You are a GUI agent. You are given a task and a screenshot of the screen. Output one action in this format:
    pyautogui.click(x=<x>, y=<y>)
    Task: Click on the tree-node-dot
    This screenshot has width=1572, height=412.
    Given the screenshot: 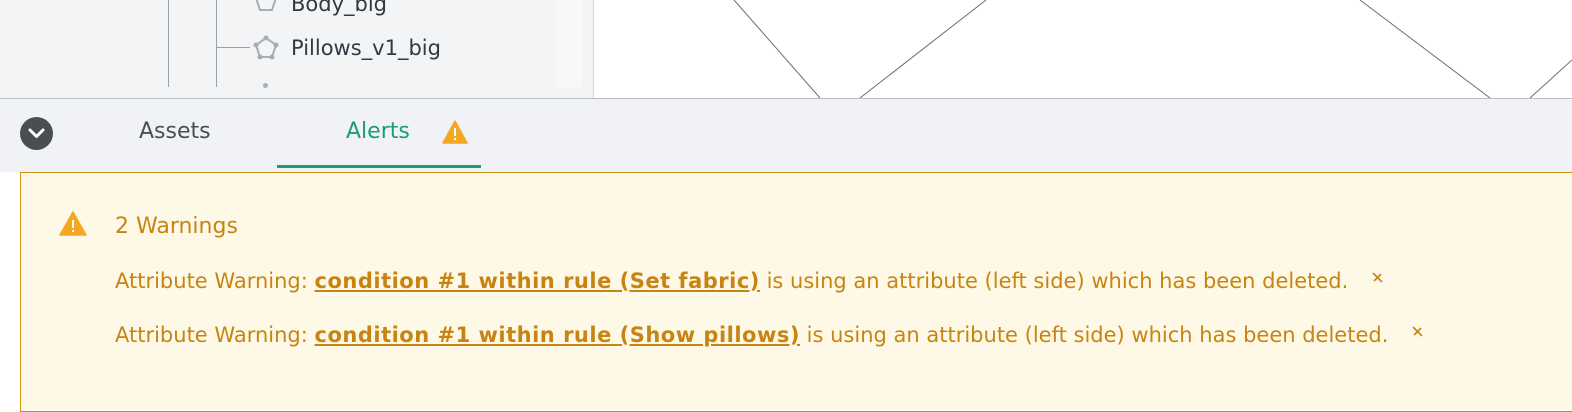 What is the action you would take?
    pyautogui.click(x=265, y=85)
    